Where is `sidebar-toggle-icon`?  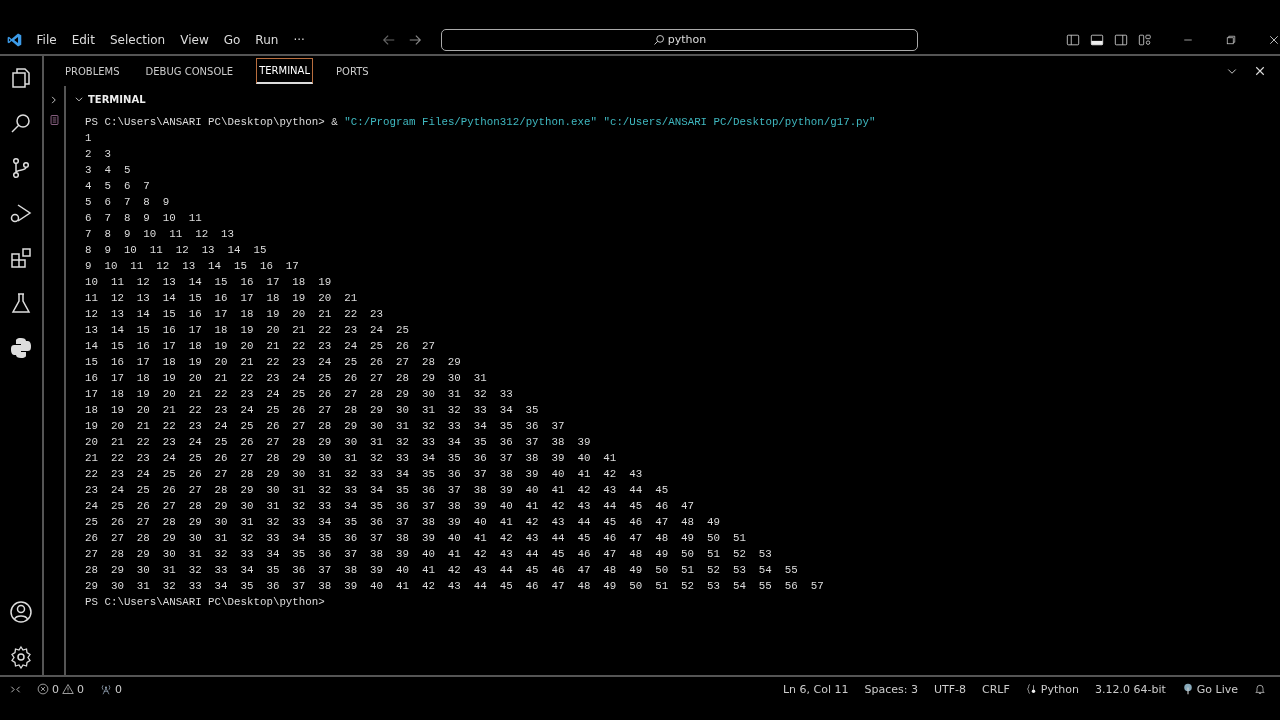 sidebar-toggle-icon is located at coordinates (1073, 39).